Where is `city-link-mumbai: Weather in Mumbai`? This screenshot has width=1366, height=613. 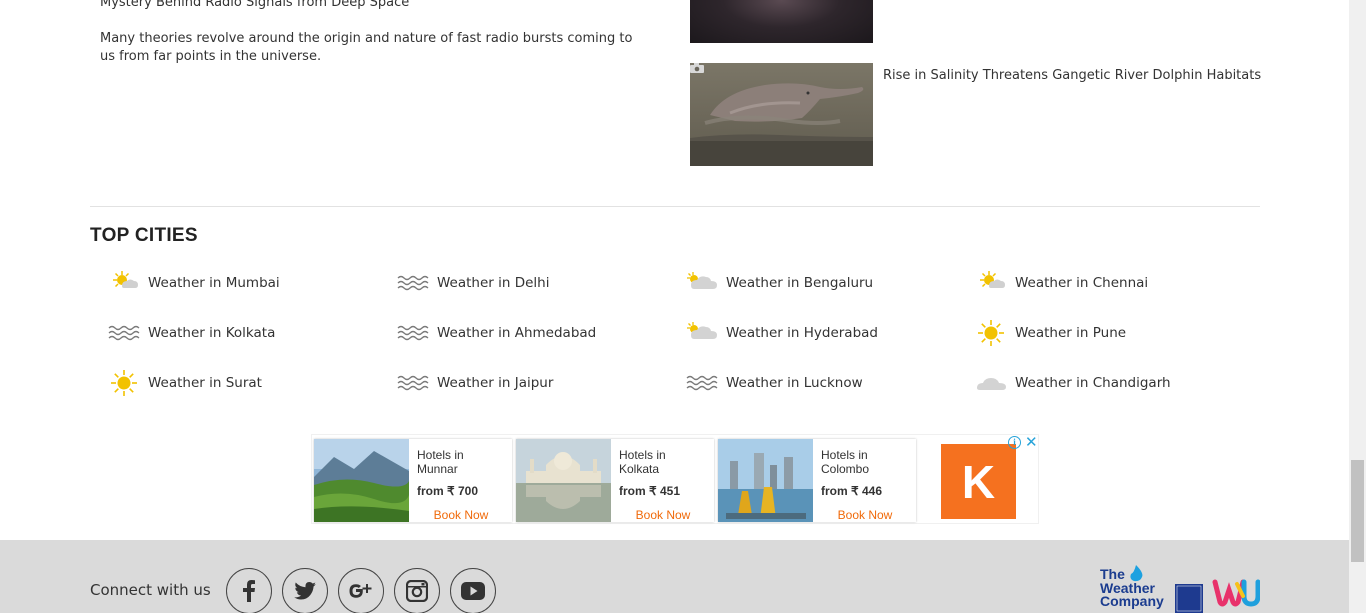 city-link-mumbai: Weather in Mumbai is located at coordinates (194, 283).